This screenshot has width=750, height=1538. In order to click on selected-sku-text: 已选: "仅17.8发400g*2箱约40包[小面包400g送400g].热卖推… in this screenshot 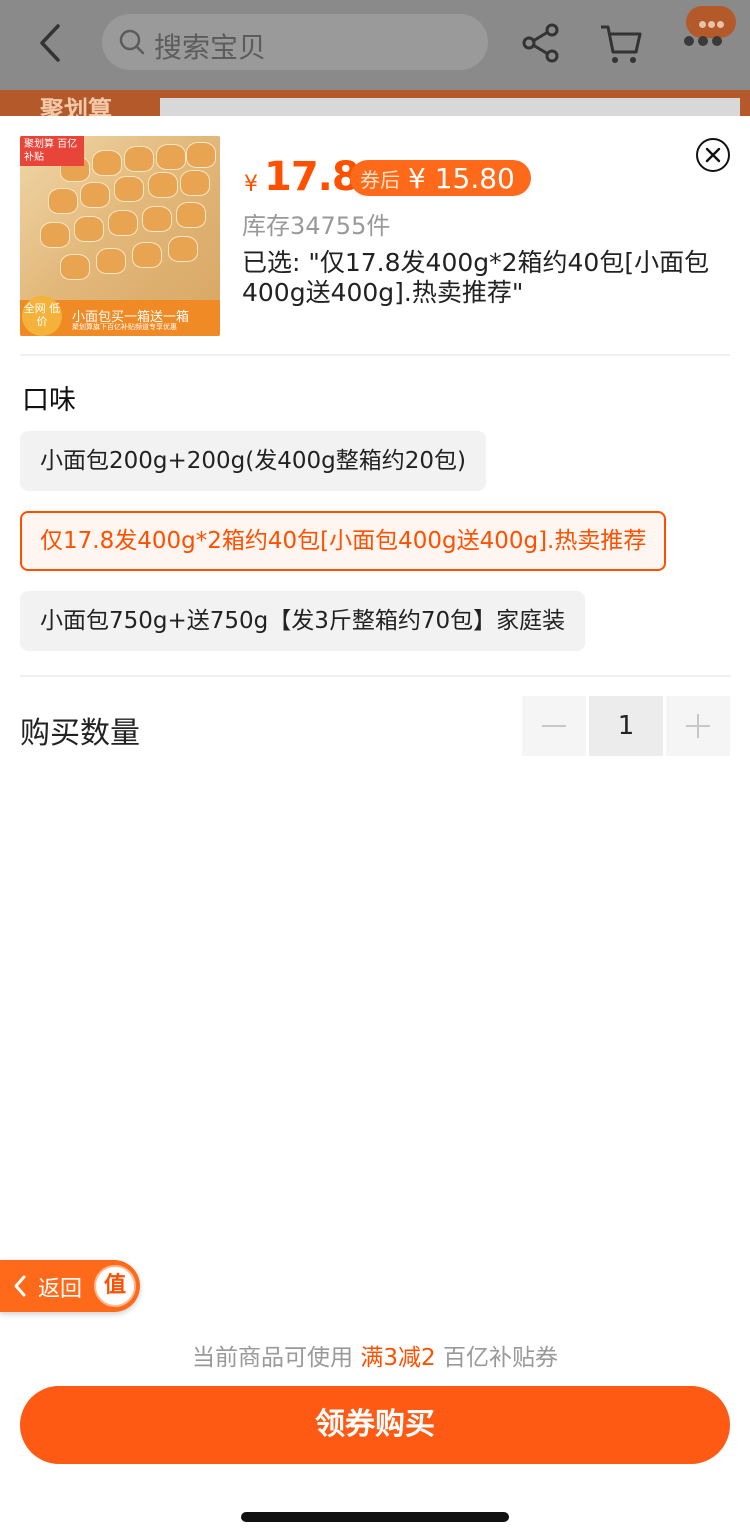, I will do `click(476, 277)`.